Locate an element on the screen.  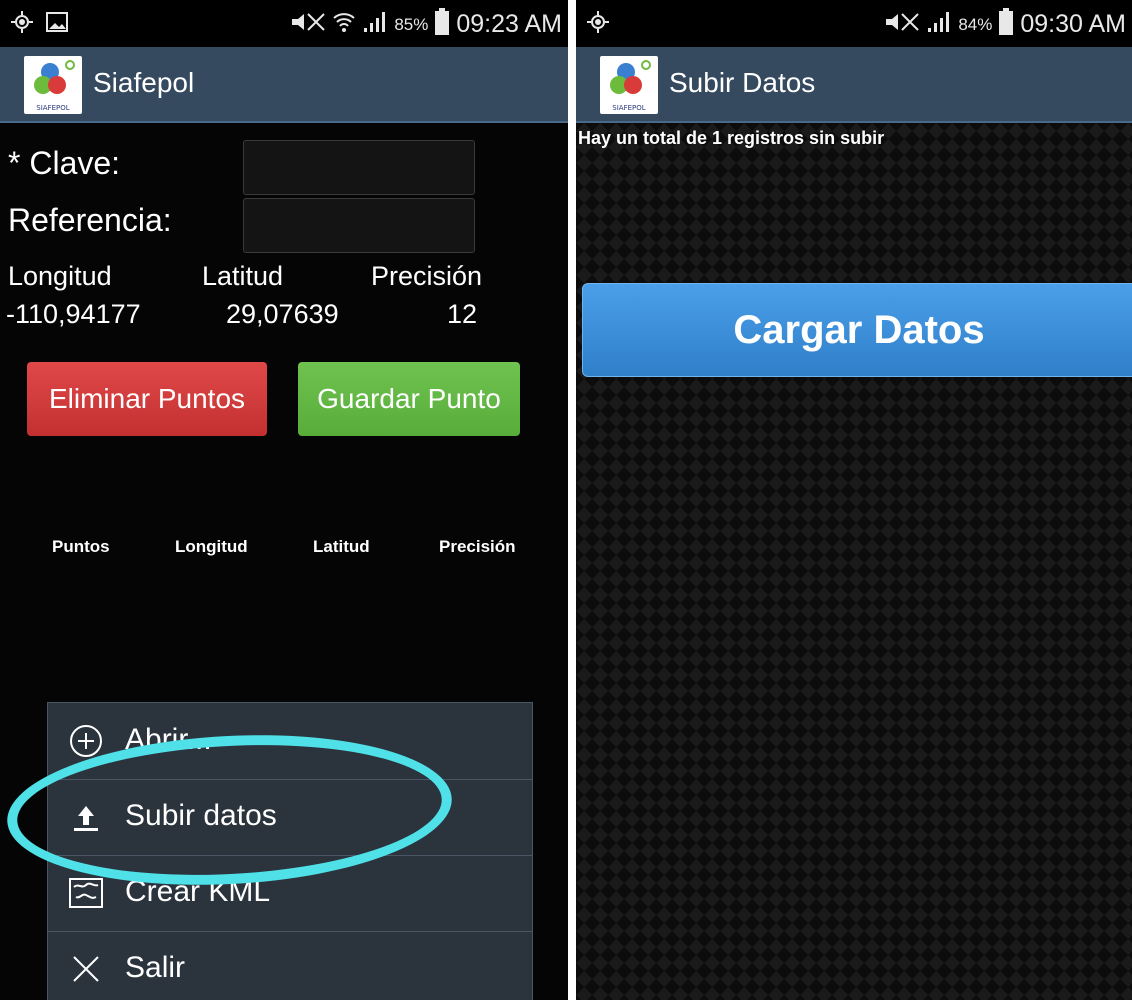
precision-header: Precisión is located at coordinates (427, 276).